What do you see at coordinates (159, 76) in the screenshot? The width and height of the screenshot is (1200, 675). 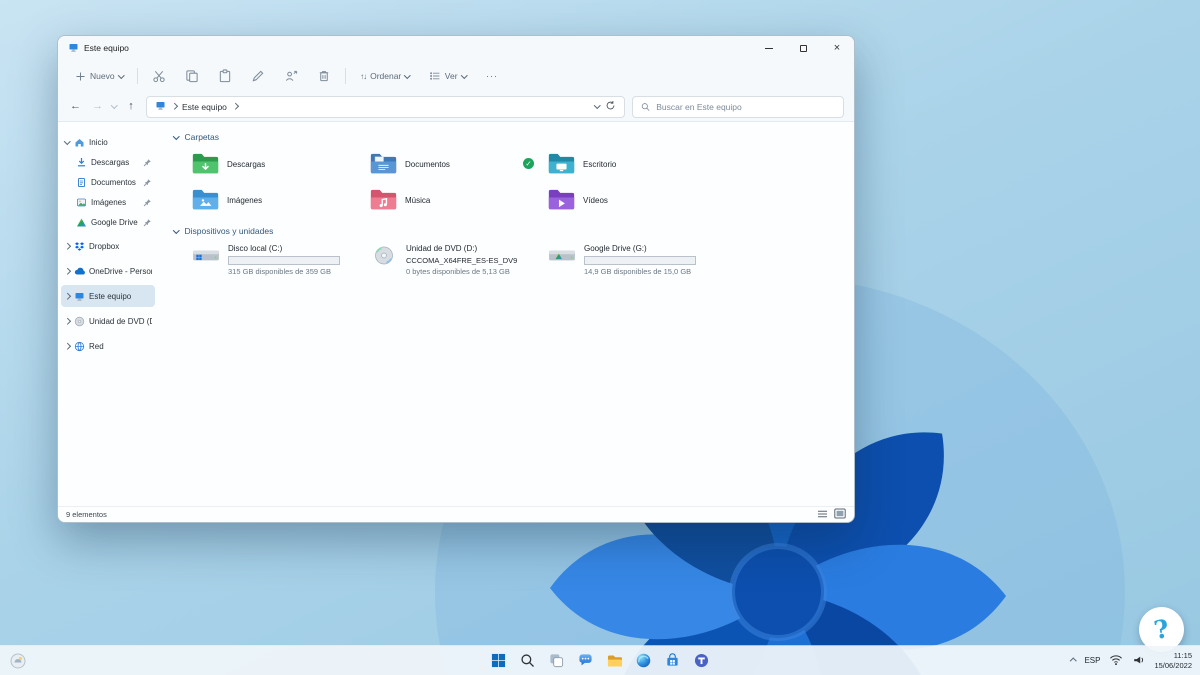 I see `cut-button` at bounding box center [159, 76].